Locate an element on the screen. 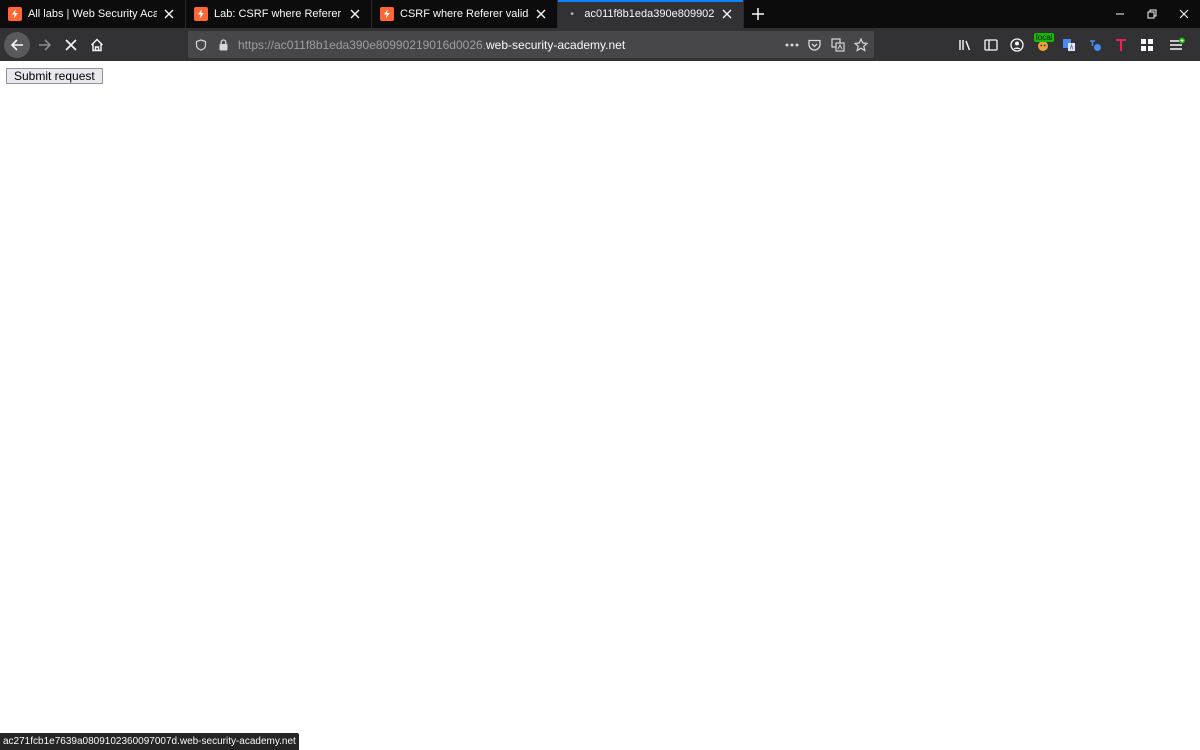  tab-active-exploit: • ac011f8b1eda390e809902190 is located at coordinates (651, 14).